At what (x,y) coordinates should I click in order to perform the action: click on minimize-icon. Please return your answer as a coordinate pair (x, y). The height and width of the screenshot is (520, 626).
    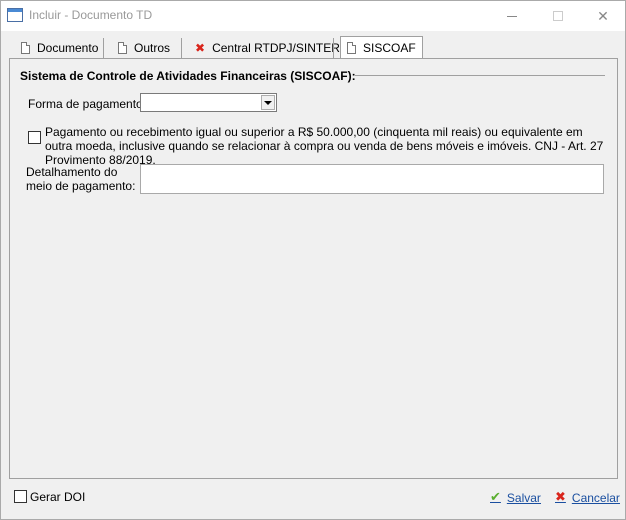
    Looking at the image, I should click on (512, 16).